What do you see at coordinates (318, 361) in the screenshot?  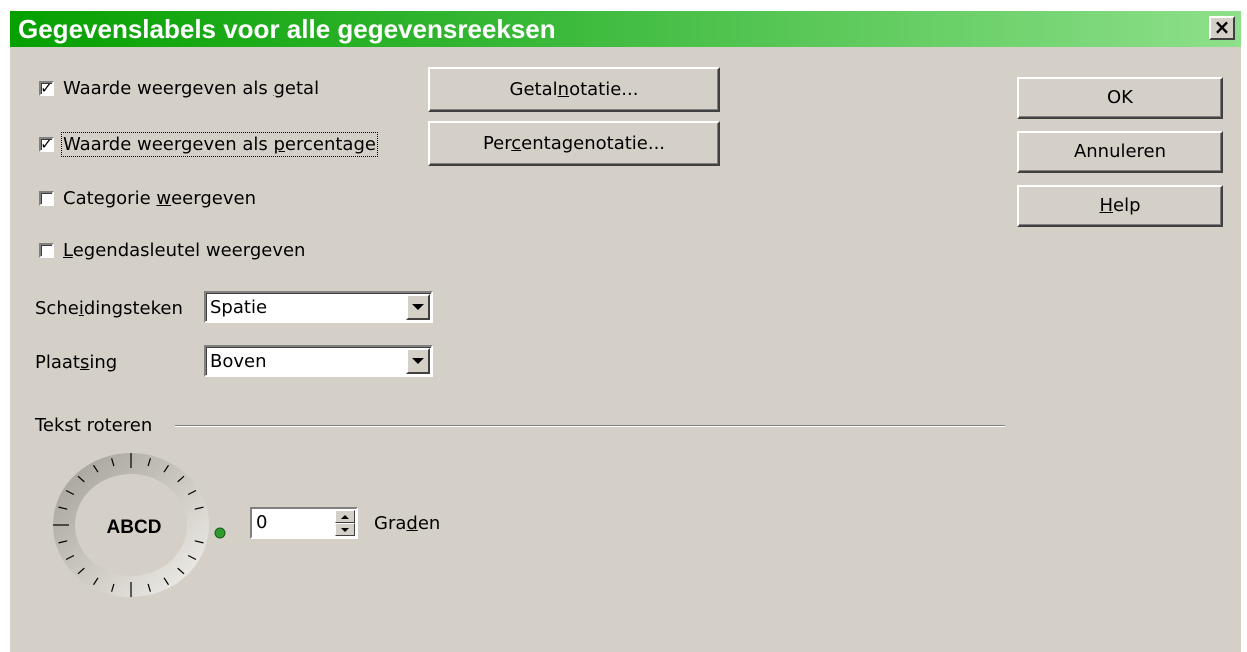 I see `placement-combo: Boven` at bounding box center [318, 361].